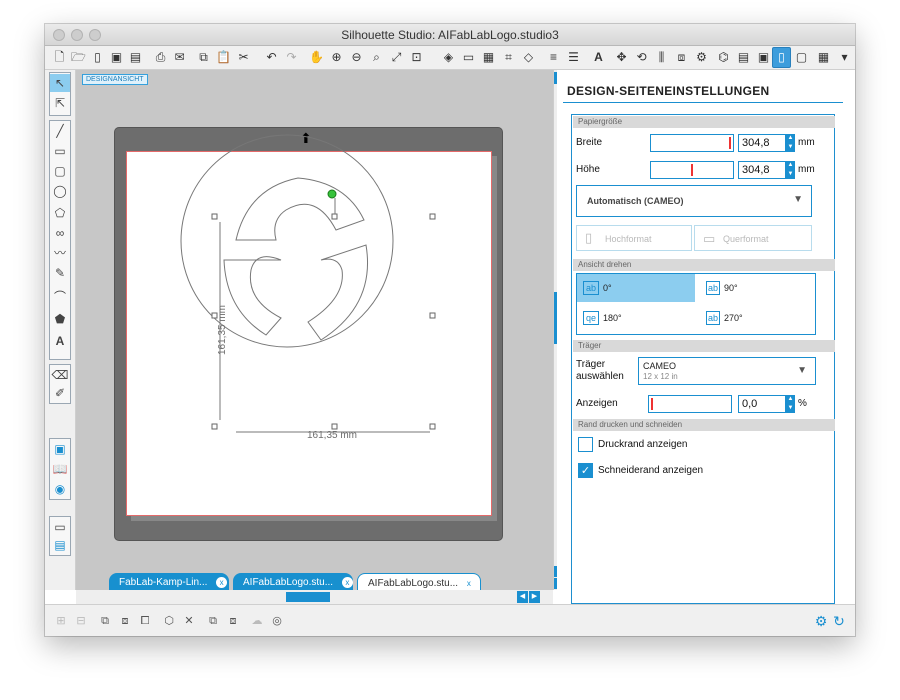  What do you see at coordinates (634, 238) in the screenshot?
I see `portrait-button: ▯ Hochformat` at bounding box center [634, 238].